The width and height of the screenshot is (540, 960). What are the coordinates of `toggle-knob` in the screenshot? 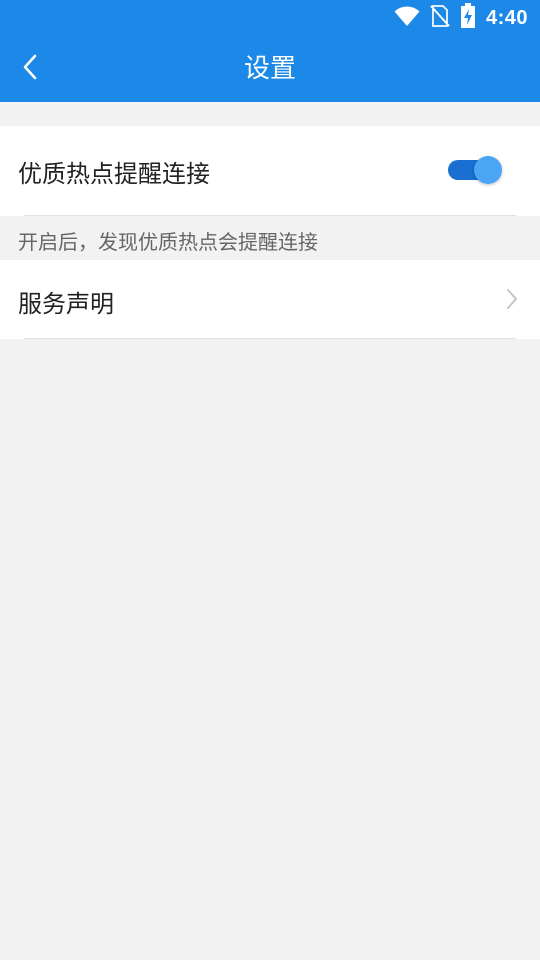 It's located at (488, 170).